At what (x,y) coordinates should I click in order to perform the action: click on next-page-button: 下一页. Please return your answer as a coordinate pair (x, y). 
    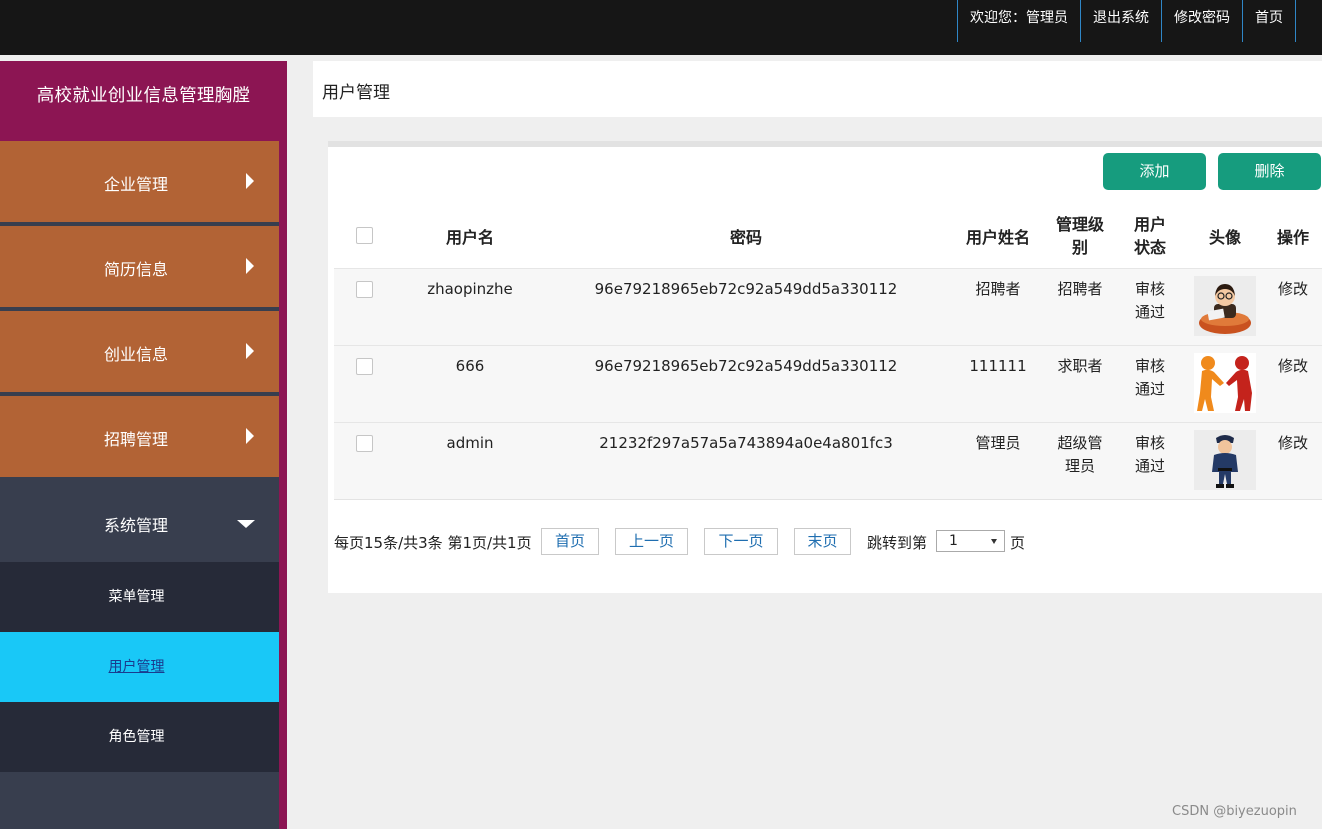
    Looking at the image, I should click on (741, 541).